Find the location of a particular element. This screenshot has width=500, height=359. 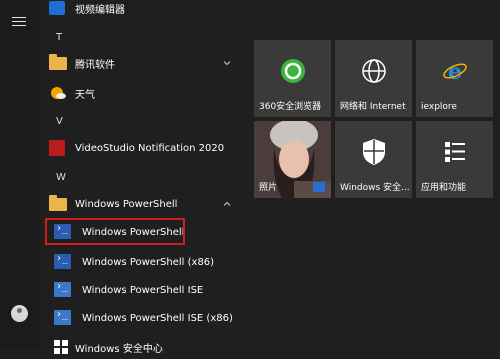

user-avatar-icon is located at coordinates (19, 313).